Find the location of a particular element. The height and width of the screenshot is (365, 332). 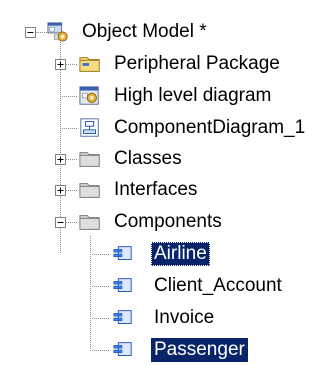

tree-node-label: High level diagram is located at coordinates (192, 96).